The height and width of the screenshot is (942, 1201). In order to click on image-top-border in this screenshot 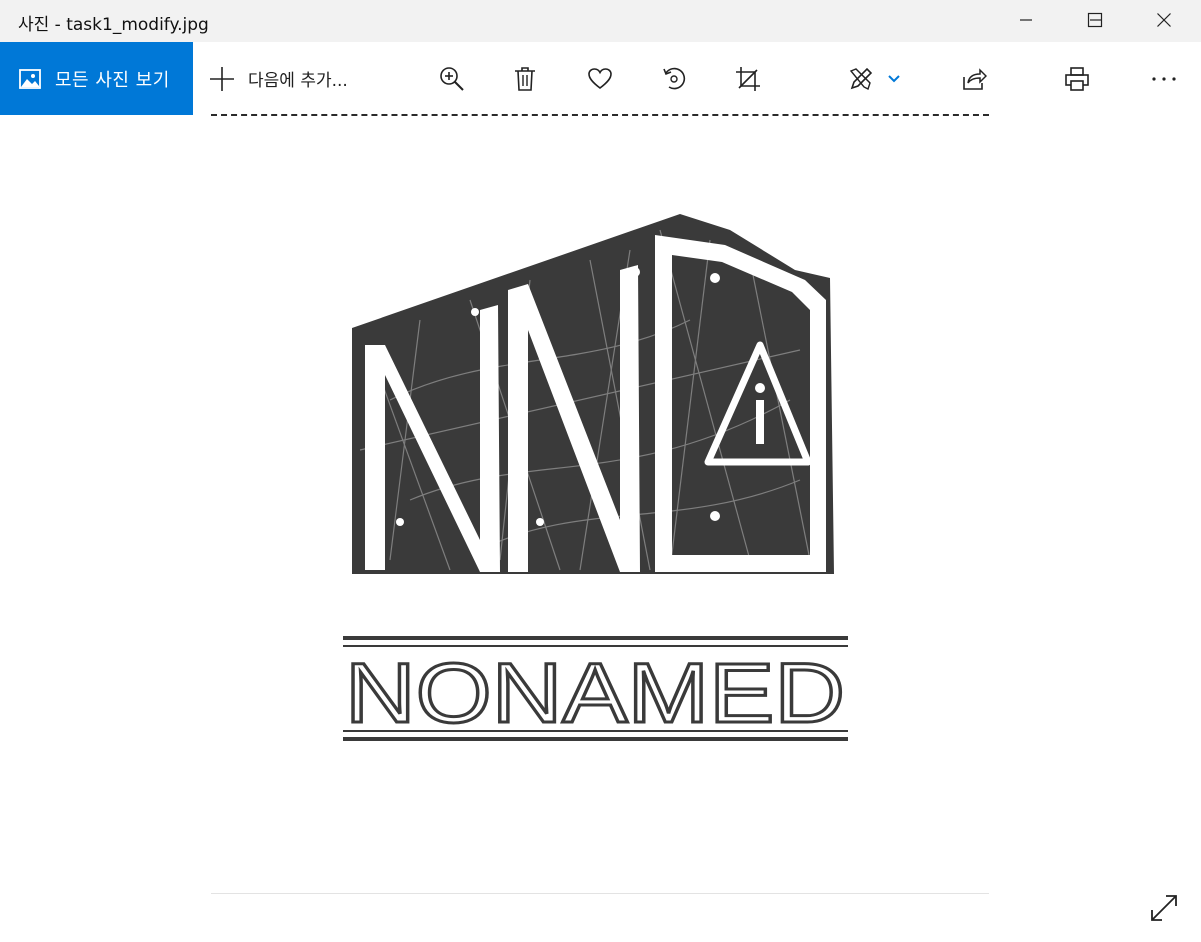, I will do `click(600, 115)`.